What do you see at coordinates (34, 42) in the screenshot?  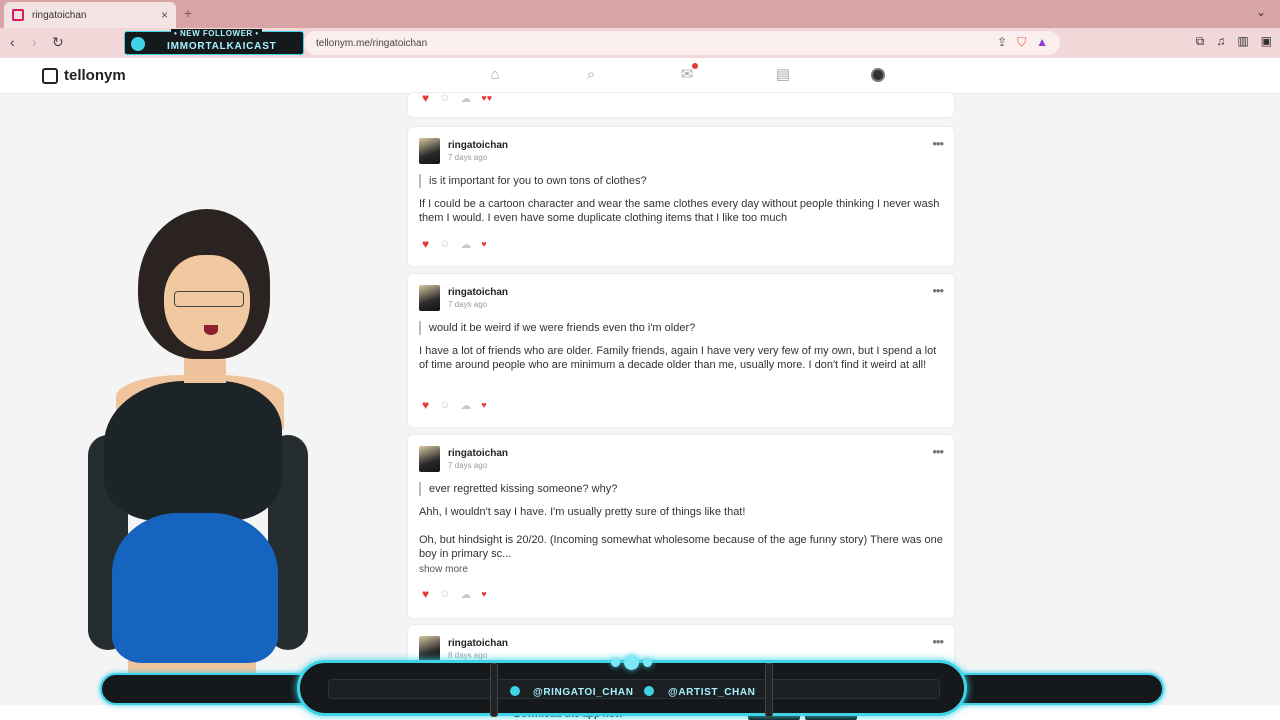 I see `forward-button: ›` at bounding box center [34, 42].